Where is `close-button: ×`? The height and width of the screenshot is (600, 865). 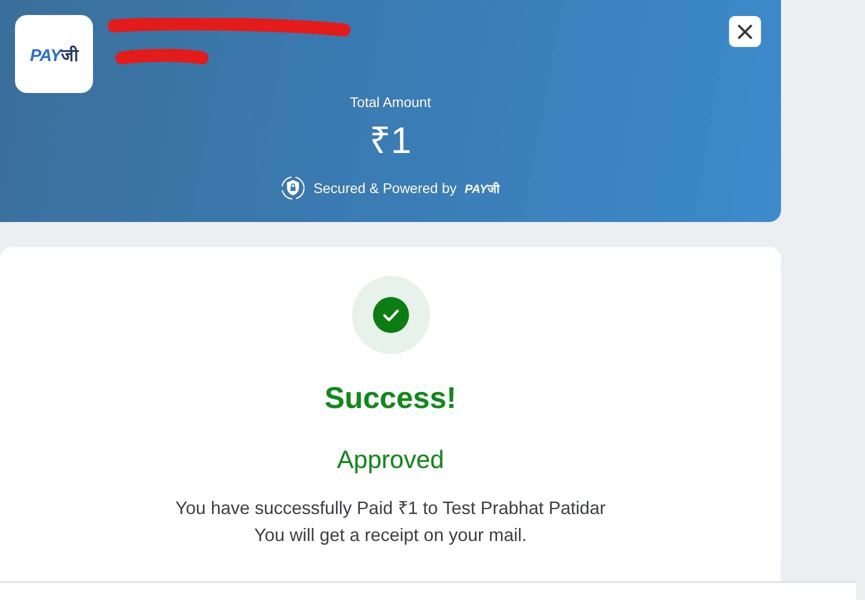 close-button: × is located at coordinates (745, 31).